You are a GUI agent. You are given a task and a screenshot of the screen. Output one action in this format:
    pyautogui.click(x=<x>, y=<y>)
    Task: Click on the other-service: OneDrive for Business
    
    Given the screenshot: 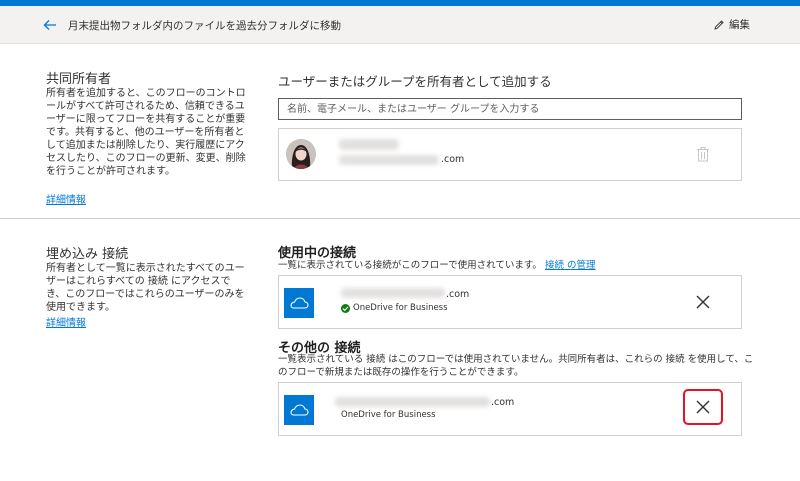 What is the action you would take?
    pyautogui.click(x=388, y=415)
    